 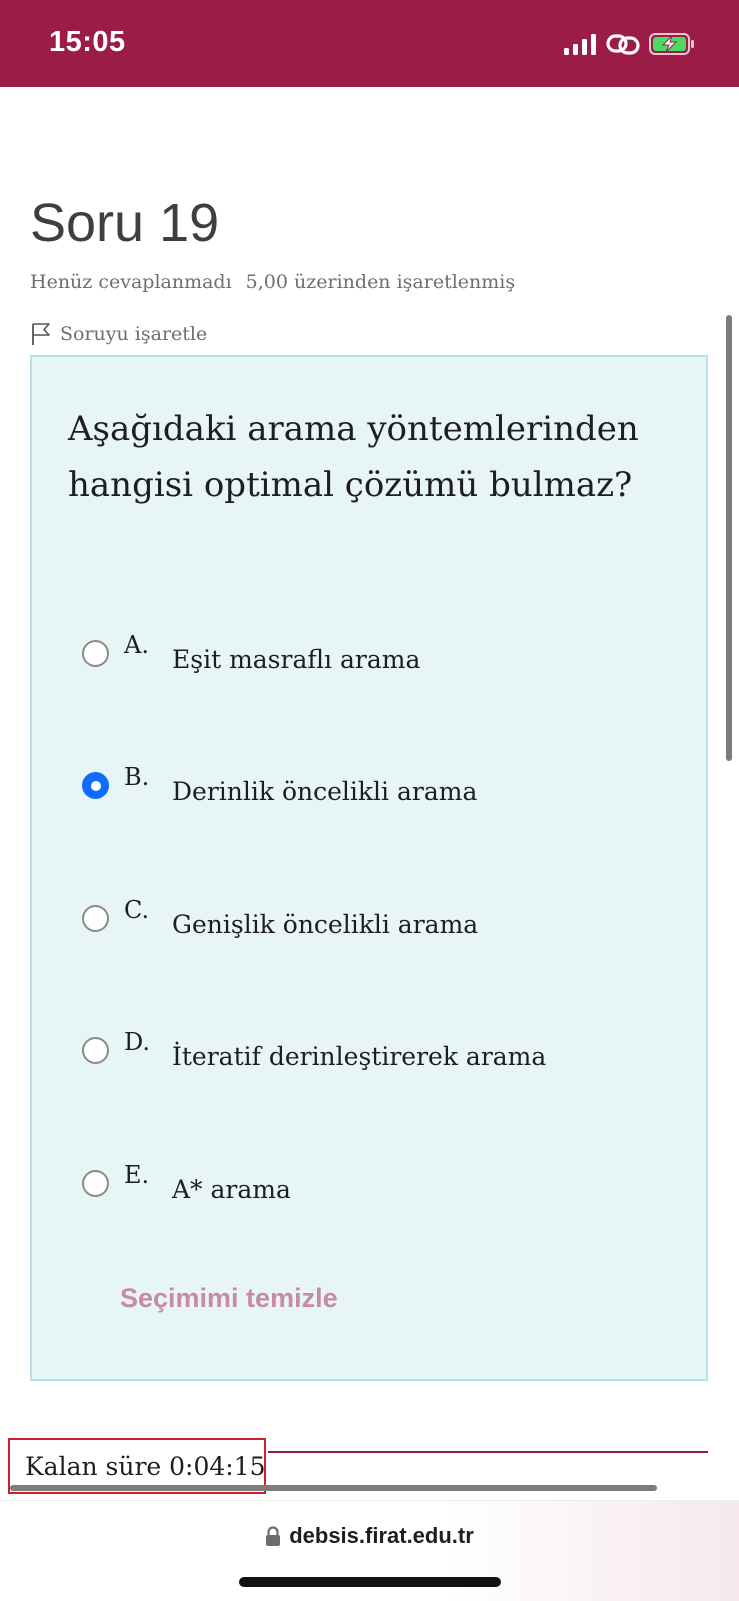 I want to click on url-display: debsis.firat.edu.tr, so click(x=369, y=1536).